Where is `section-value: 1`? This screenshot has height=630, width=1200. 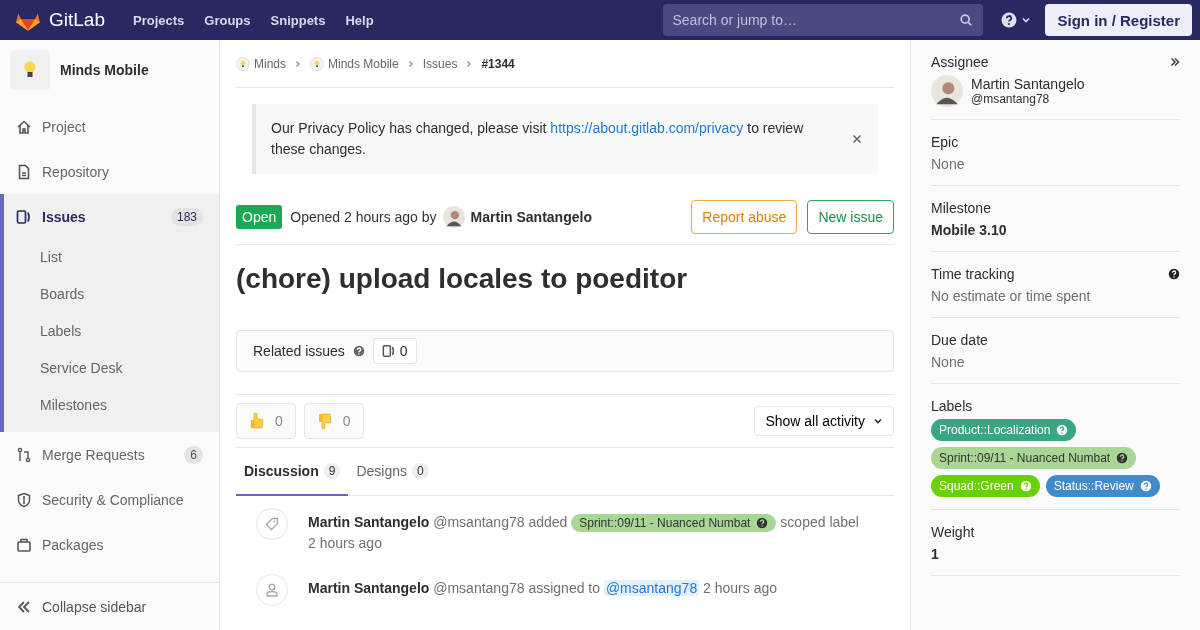 section-value: 1 is located at coordinates (935, 554).